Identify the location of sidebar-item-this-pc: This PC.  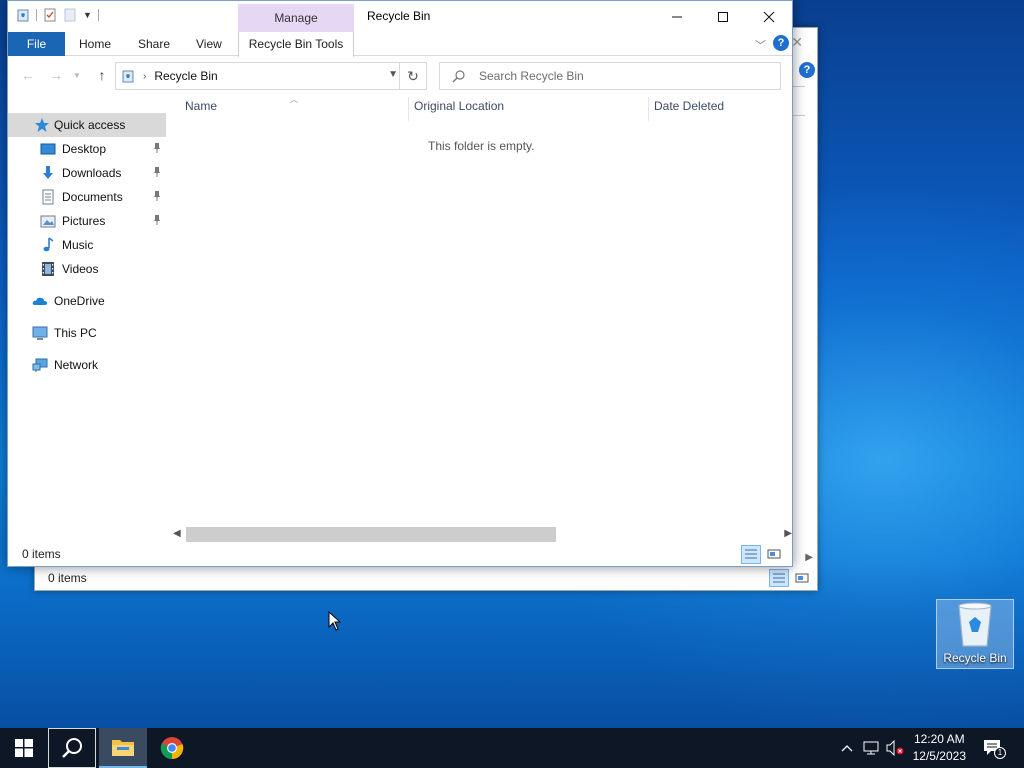
(87, 333).